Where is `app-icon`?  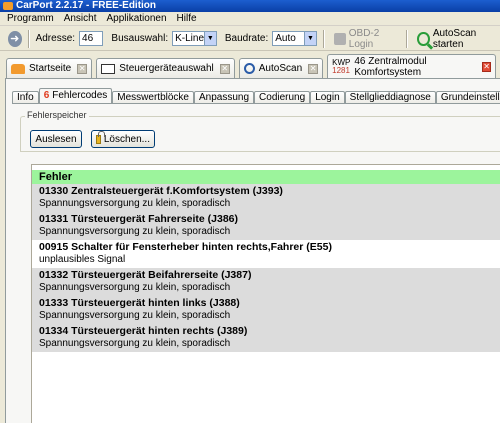 app-icon is located at coordinates (8, 6).